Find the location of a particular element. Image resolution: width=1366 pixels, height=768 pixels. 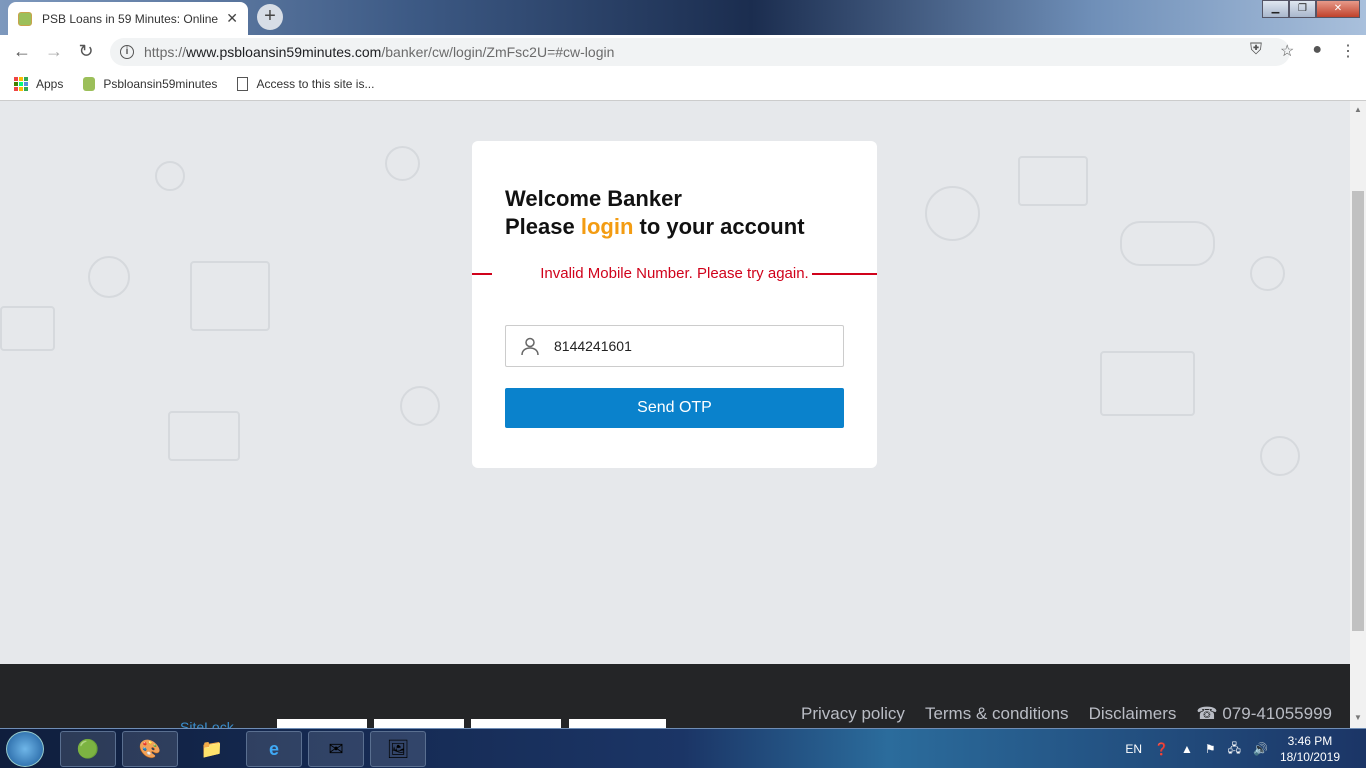

photo-viewer-icon: 🖼 is located at coordinates (398, 749).